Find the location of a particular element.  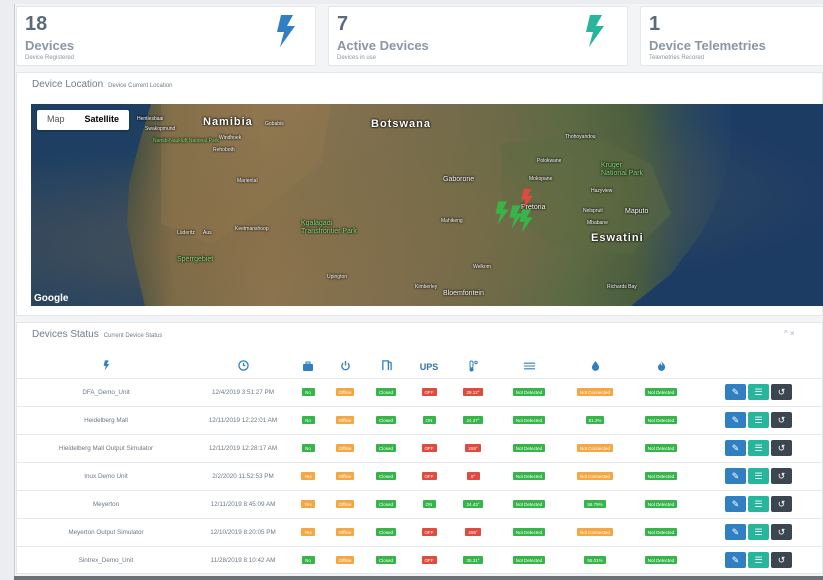

active-devices-subtitle: Devices in use is located at coordinates (357, 58).